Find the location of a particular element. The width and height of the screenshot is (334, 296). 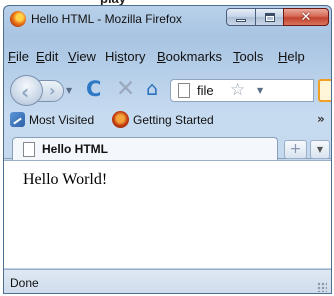

status-bar: Done is located at coordinates (167, 281).